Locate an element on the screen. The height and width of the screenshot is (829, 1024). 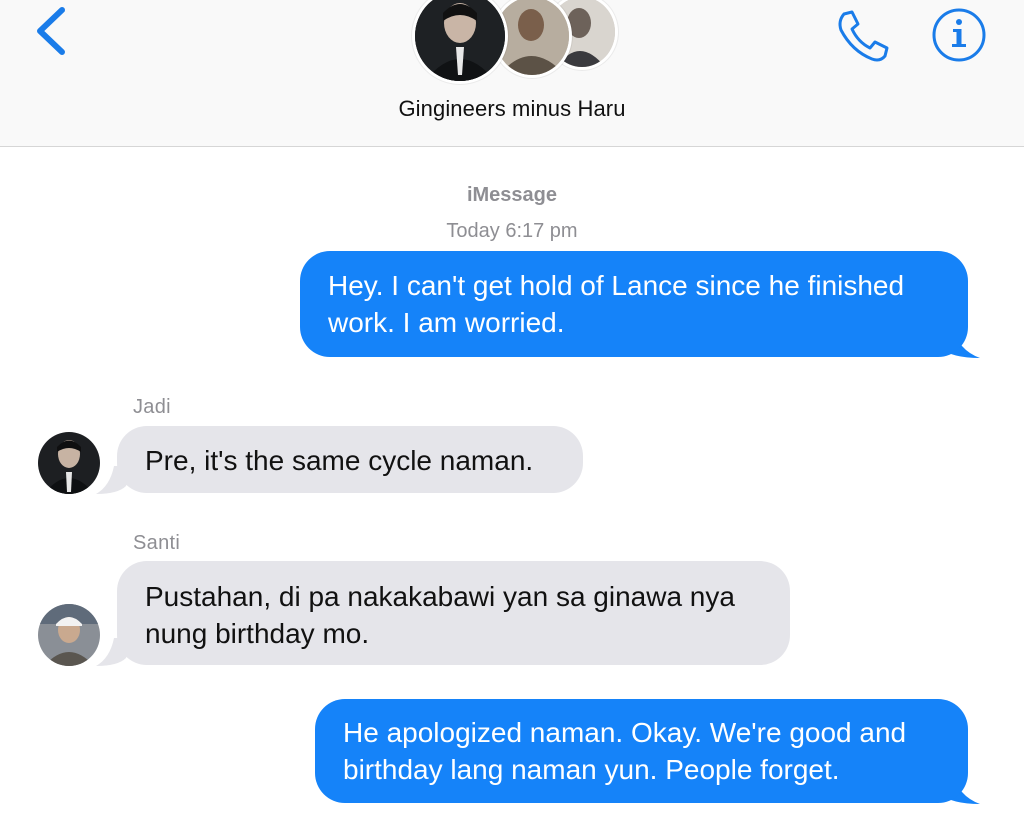
info-icon is located at coordinates (959, 35).